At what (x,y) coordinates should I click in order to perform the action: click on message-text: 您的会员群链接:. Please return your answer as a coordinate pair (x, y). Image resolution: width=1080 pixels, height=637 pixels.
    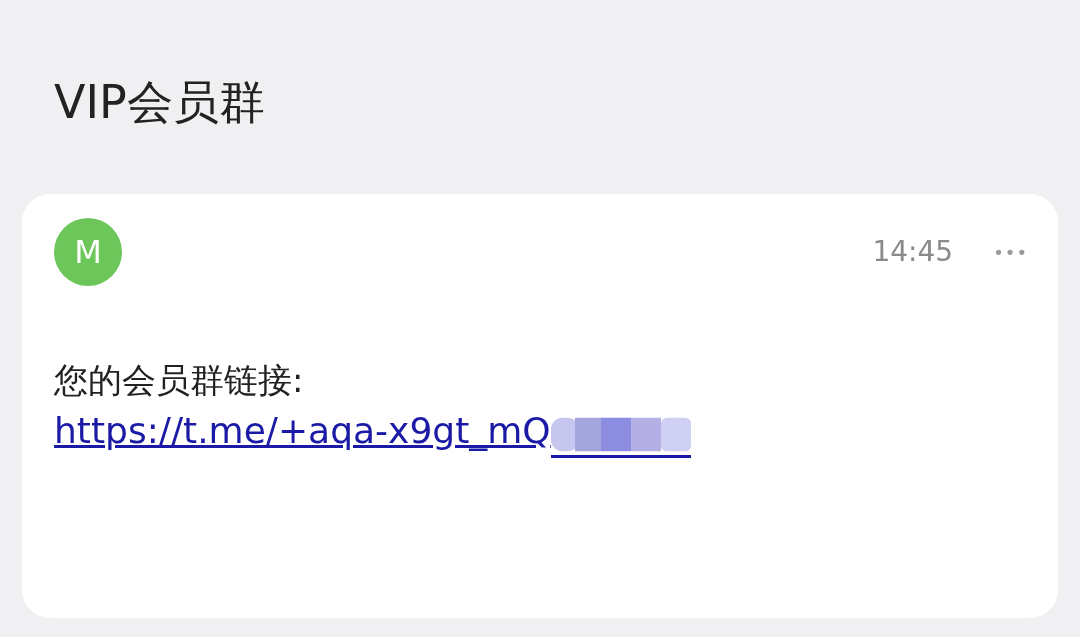
    Looking at the image, I should click on (179, 380).